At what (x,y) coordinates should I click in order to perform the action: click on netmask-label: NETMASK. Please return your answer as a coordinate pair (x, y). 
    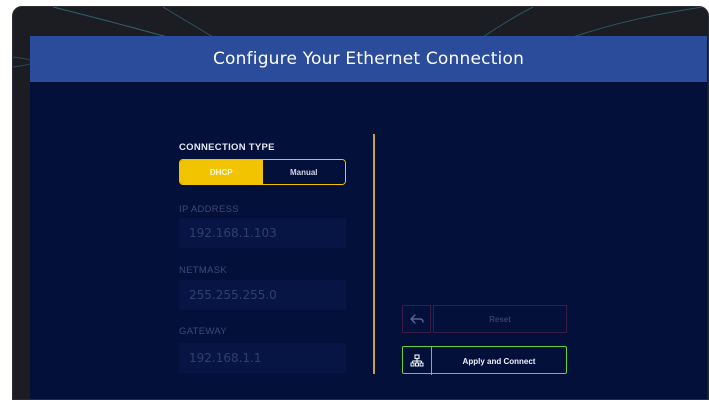
    Looking at the image, I should click on (203, 270).